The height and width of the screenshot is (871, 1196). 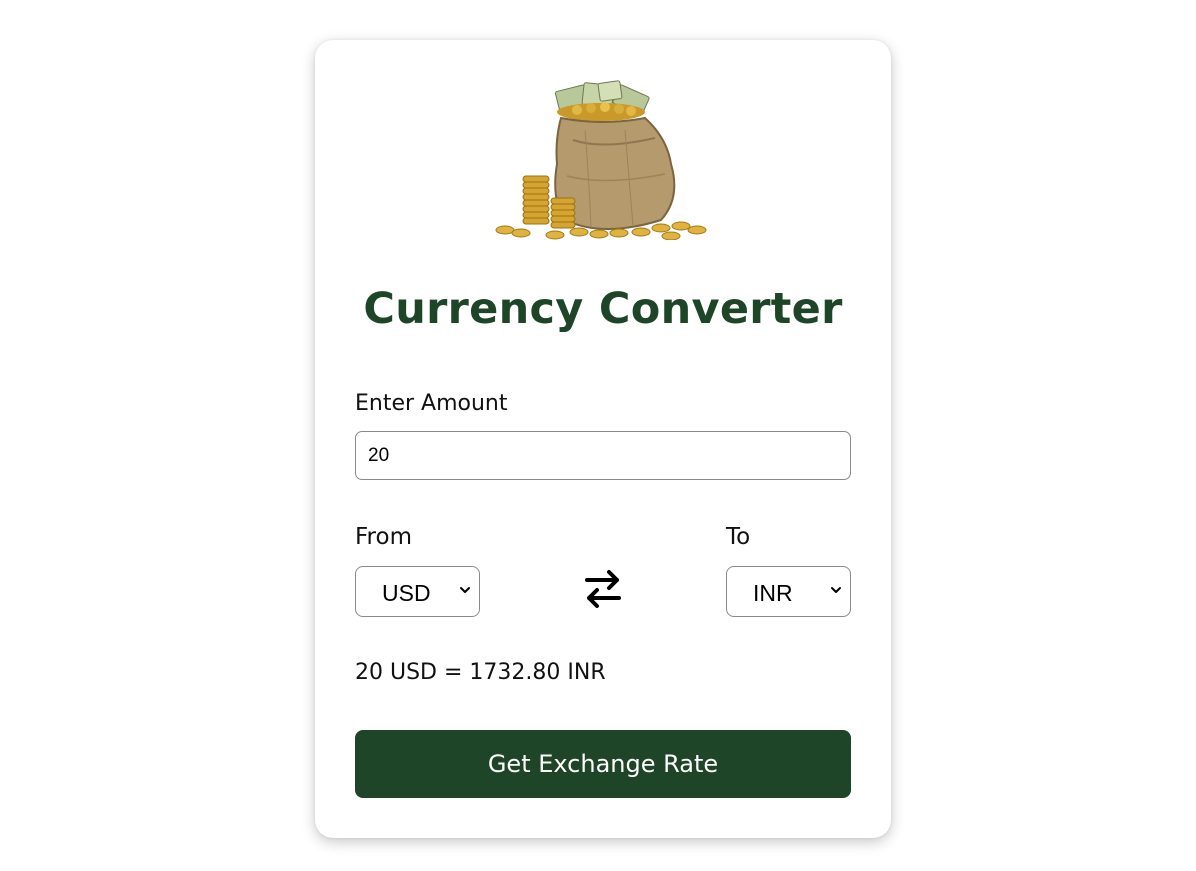 What do you see at coordinates (431, 403) in the screenshot?
I see `amount-label: Enter Amount` at bounding box center [431, 403].